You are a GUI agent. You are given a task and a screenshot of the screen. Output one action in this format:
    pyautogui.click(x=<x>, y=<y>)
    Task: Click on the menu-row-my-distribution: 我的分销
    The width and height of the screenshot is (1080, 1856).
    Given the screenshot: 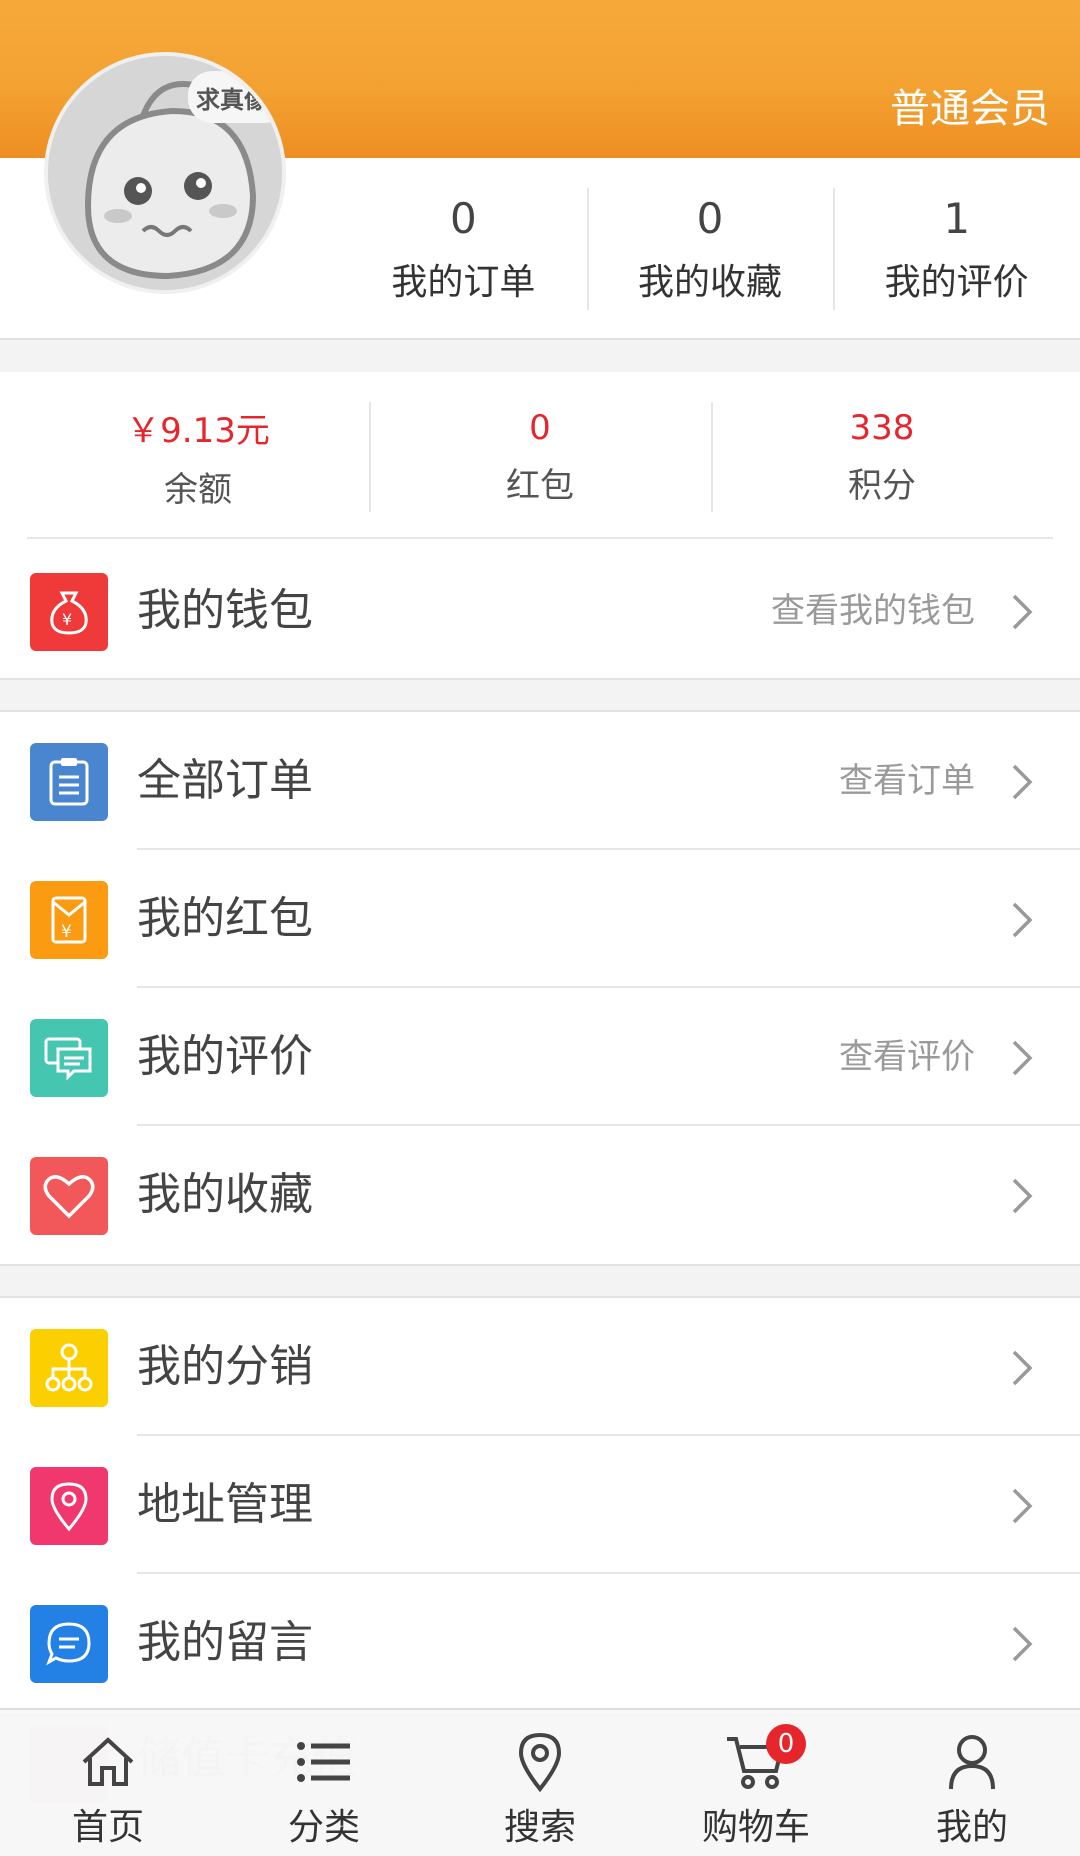 What is the action you would take?
    pyautogui.click(x=540, y=1367)
    